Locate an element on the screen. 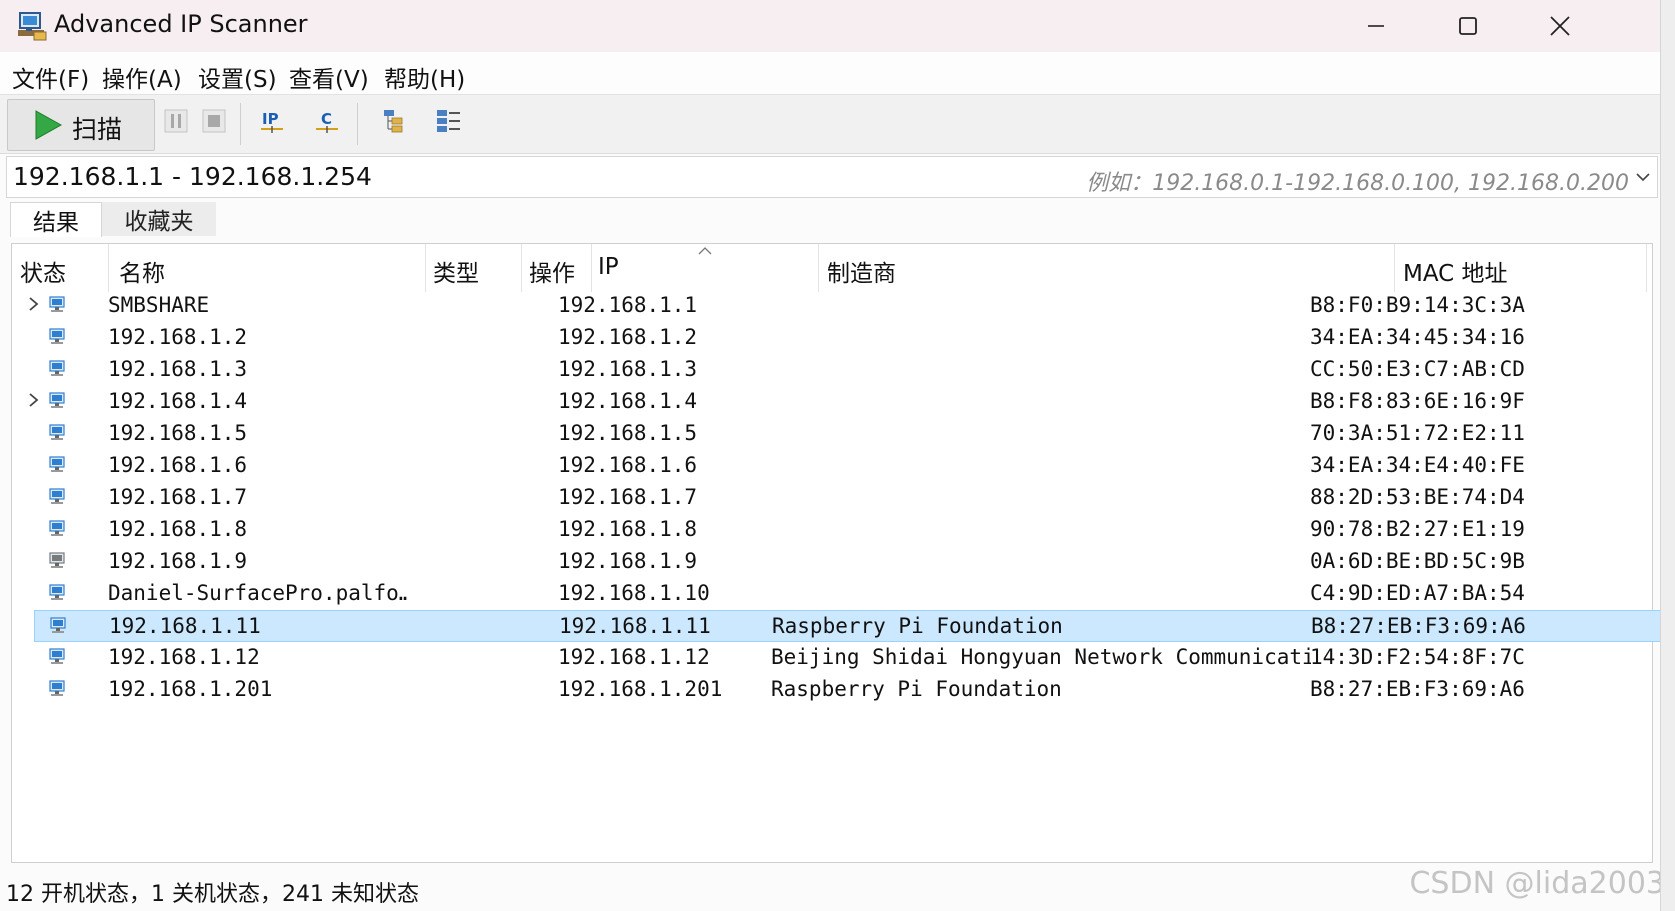 This screenshot has height=911, width=1675. tab-results: 结果 is located at coordinates (56, 219).